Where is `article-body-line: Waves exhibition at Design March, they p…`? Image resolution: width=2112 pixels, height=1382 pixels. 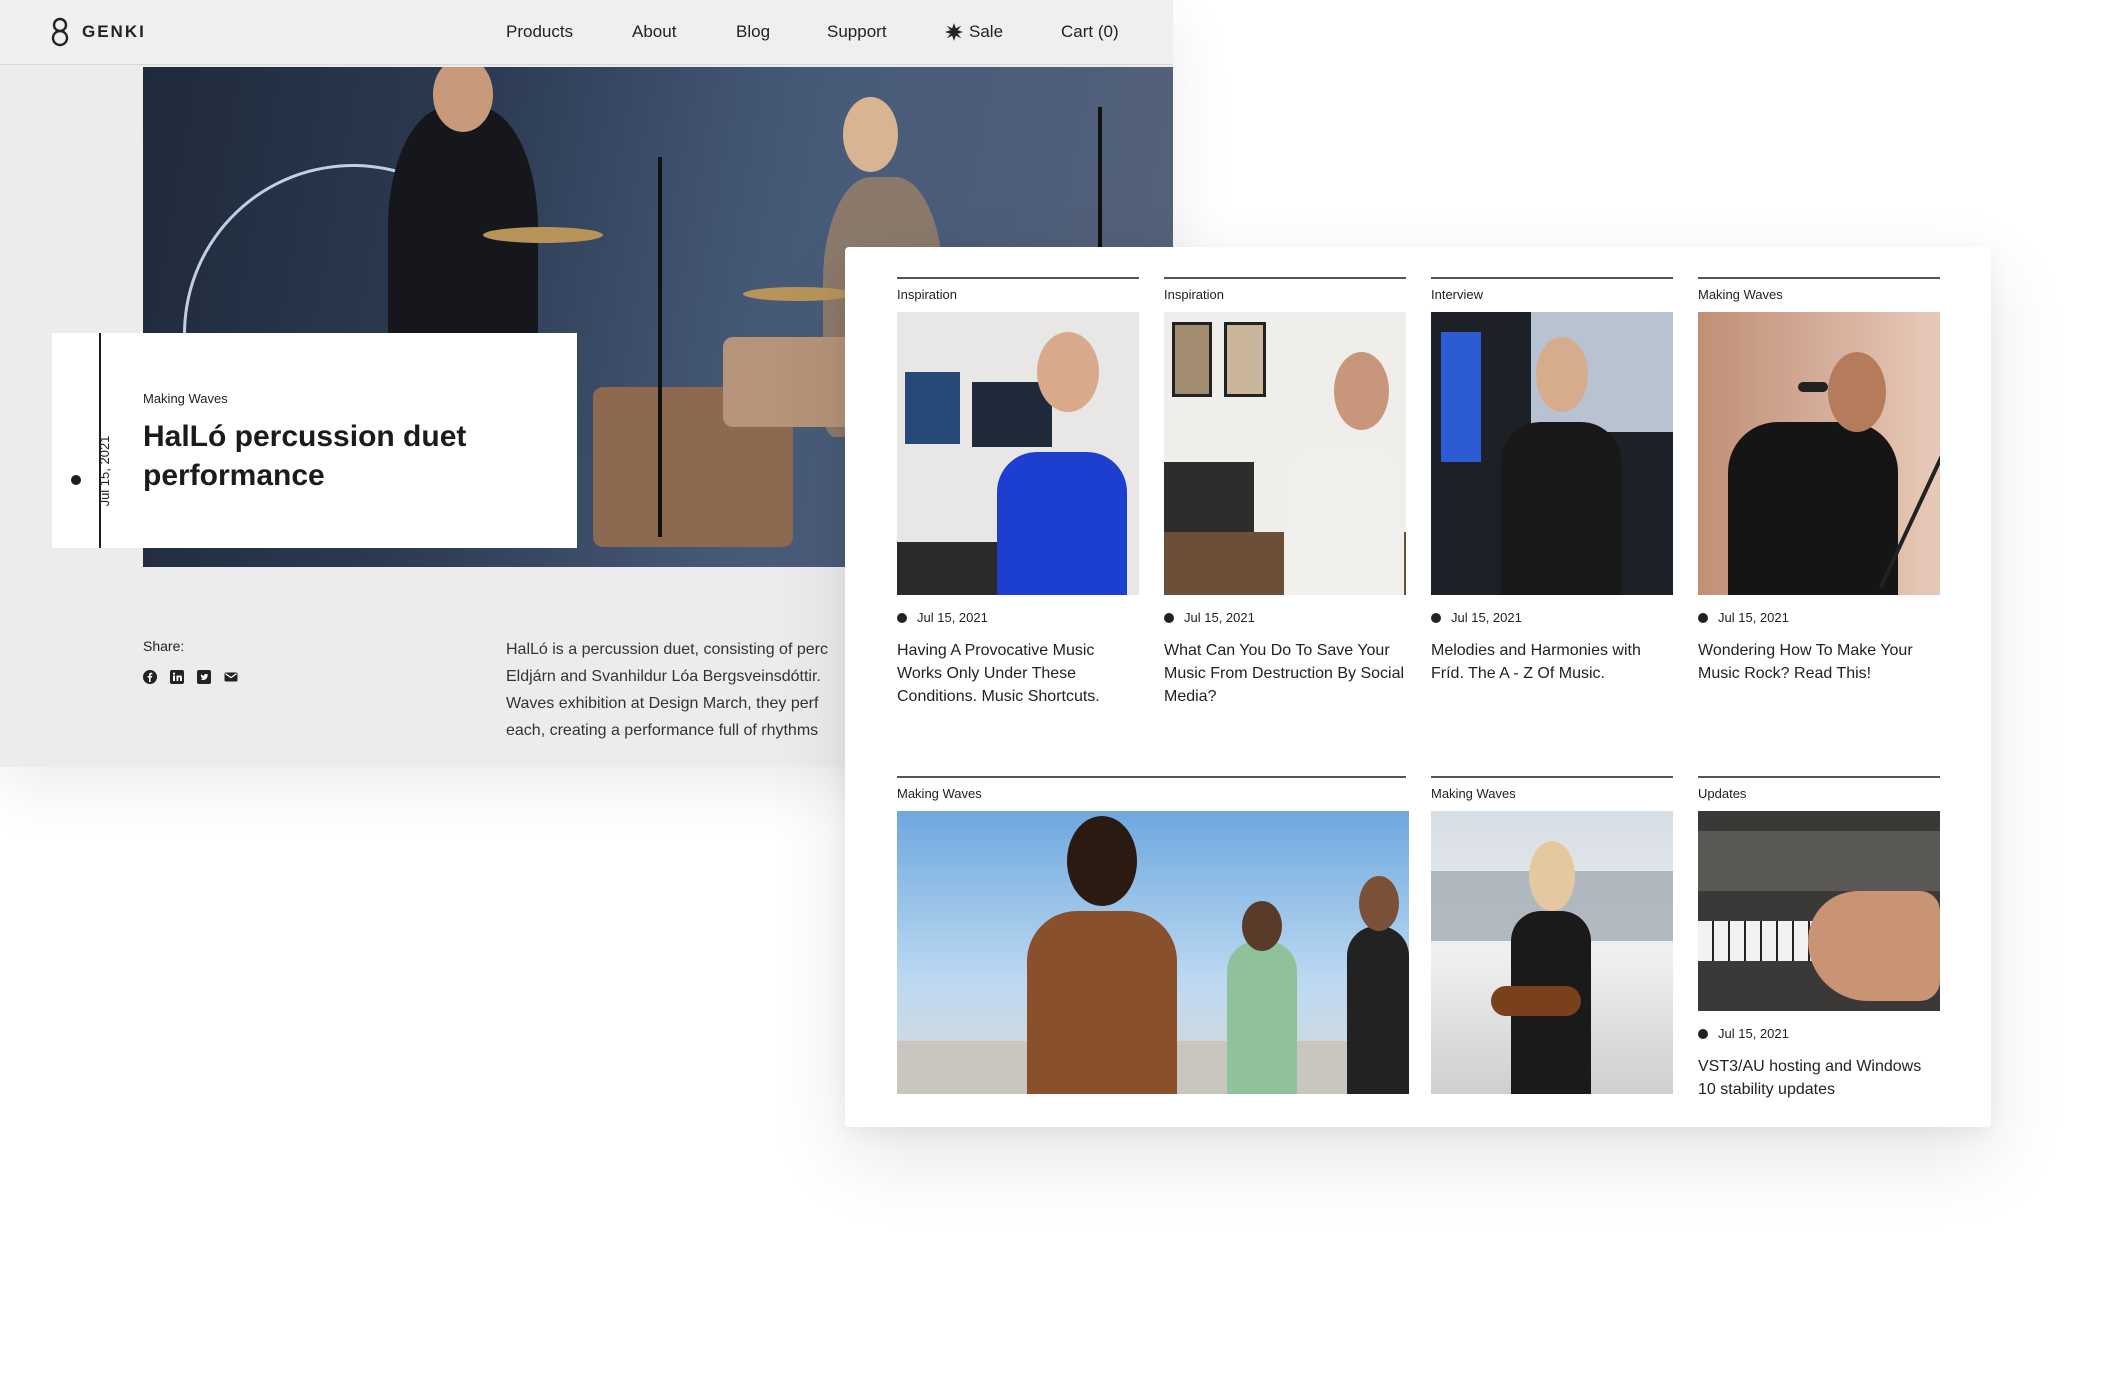
article-body-line: Waves exhibition at Design March, they p… is located at coordinates (662, 703).